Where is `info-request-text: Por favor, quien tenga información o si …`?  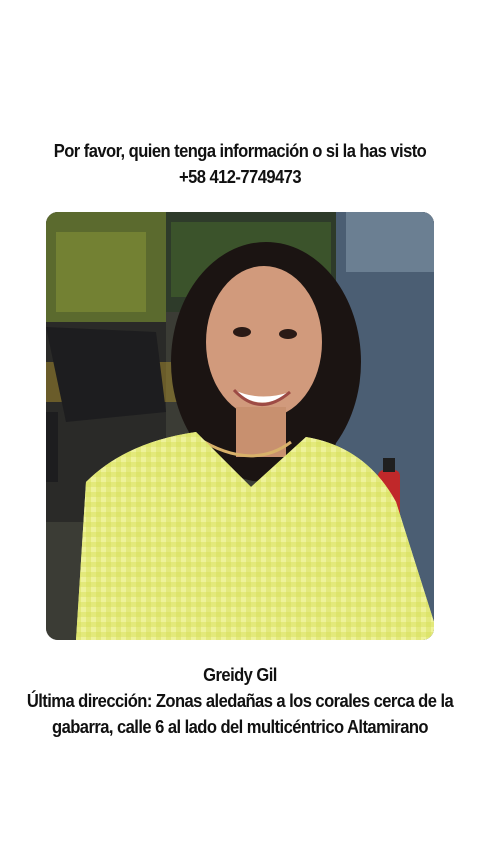 info-request-text: Por favor, quien tenga información o si … is located at coordinates (240, 151).